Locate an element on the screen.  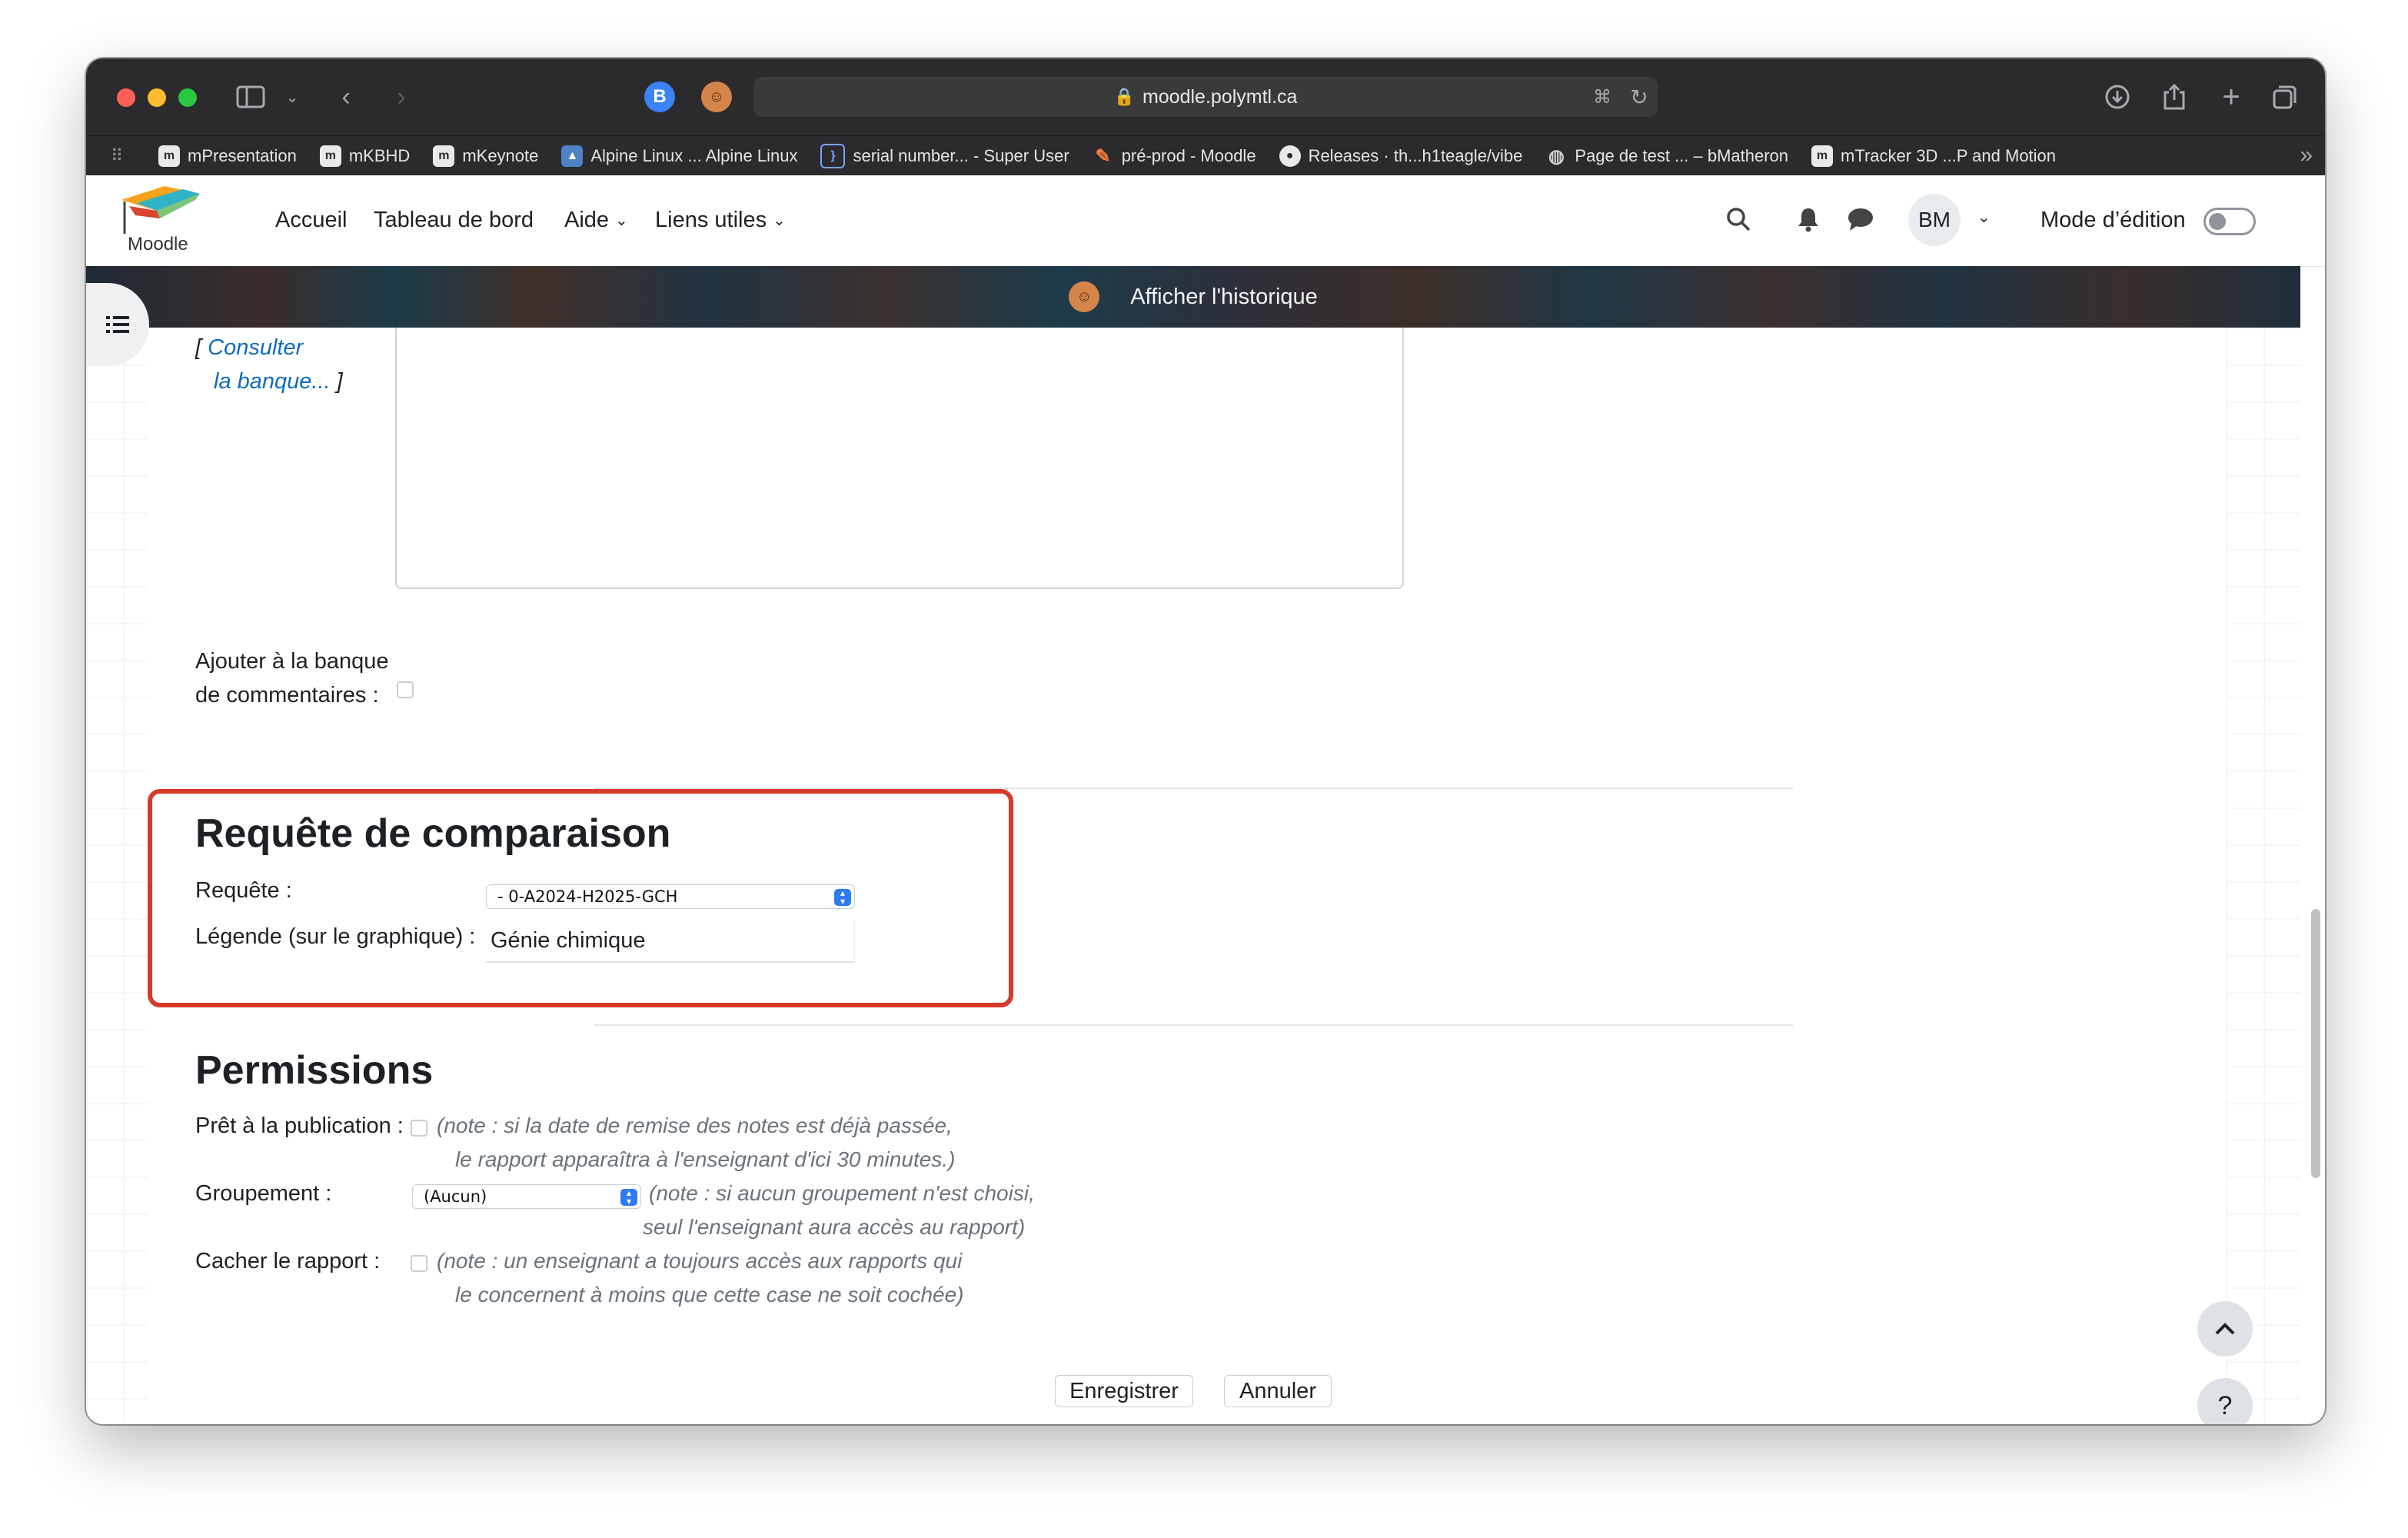
github-icon: ● is located at coordinates (1290, 156).